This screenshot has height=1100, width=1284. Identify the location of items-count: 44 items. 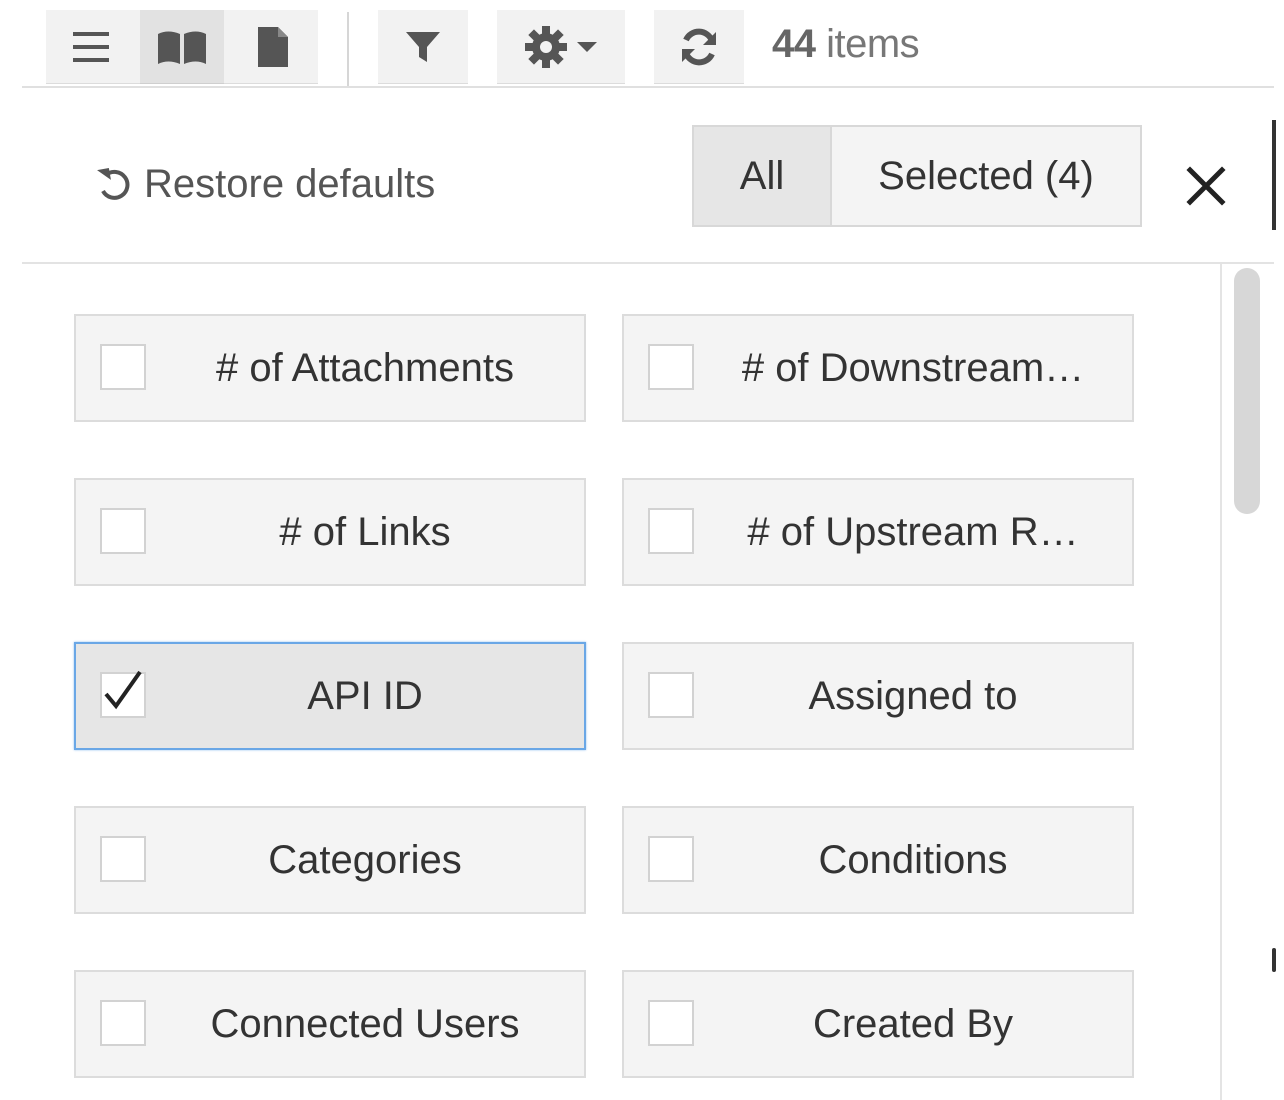
(846, 44).